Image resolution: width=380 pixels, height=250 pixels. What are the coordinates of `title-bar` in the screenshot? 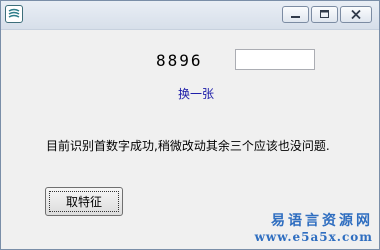 It's located at (190, 15).